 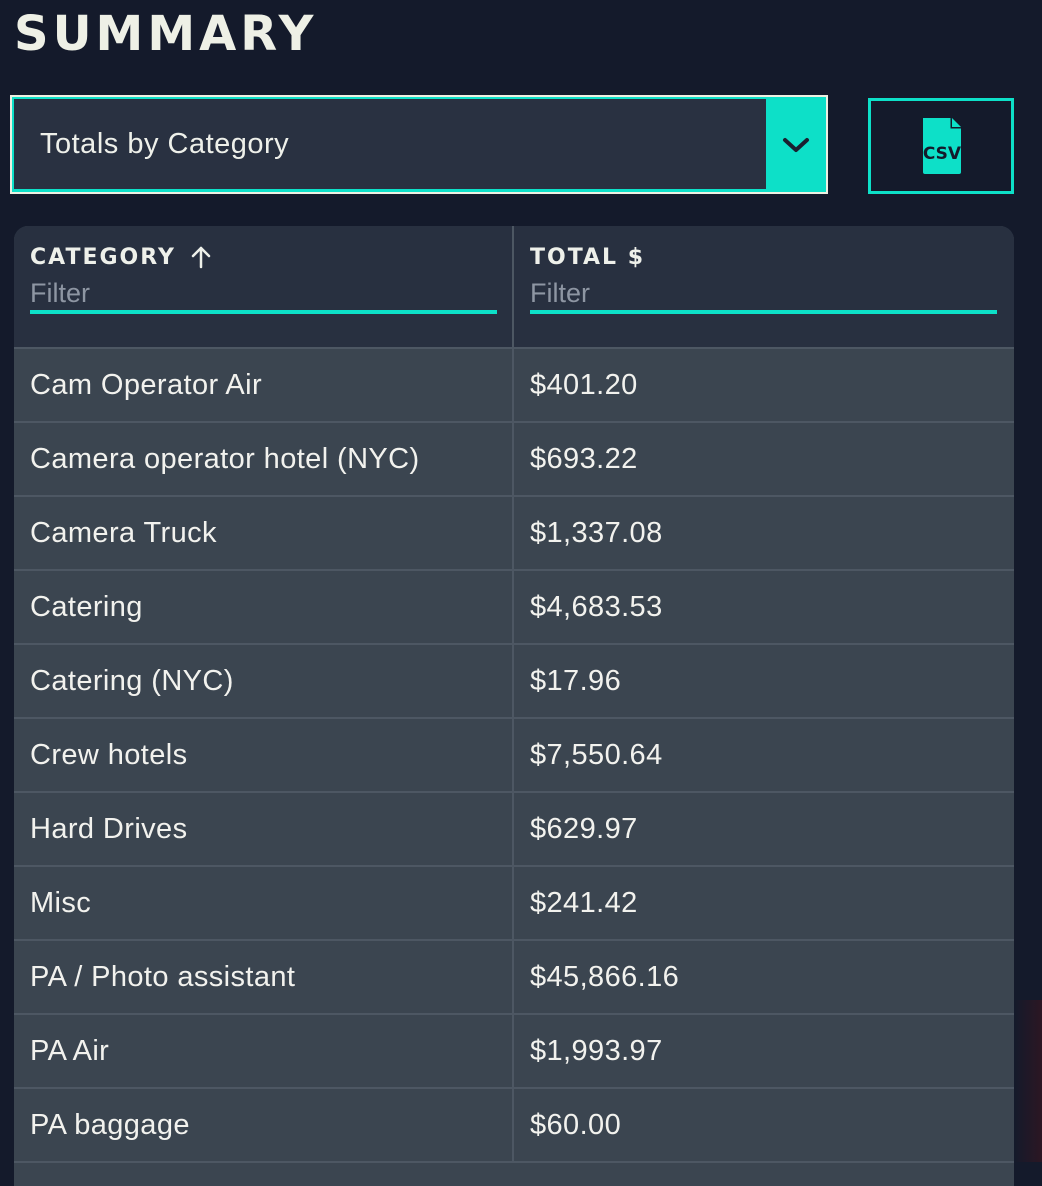 What do you see at coordinates (1028, 1081) in the screenshot?
I see `edge-shadow` at bounding box center [1028, 1081].